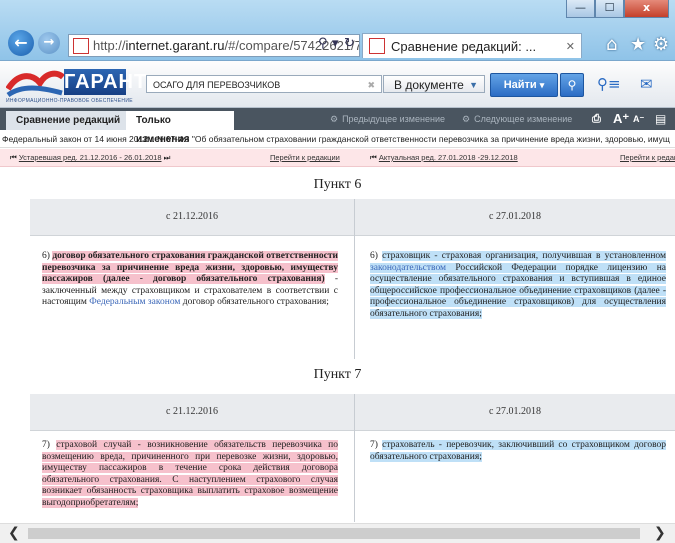 The height and width of the screenshot is (543, 675). Describe the element at coordinates (334, 120) in the screenshot. I see `prev-change-icon: ⚙` at that location.